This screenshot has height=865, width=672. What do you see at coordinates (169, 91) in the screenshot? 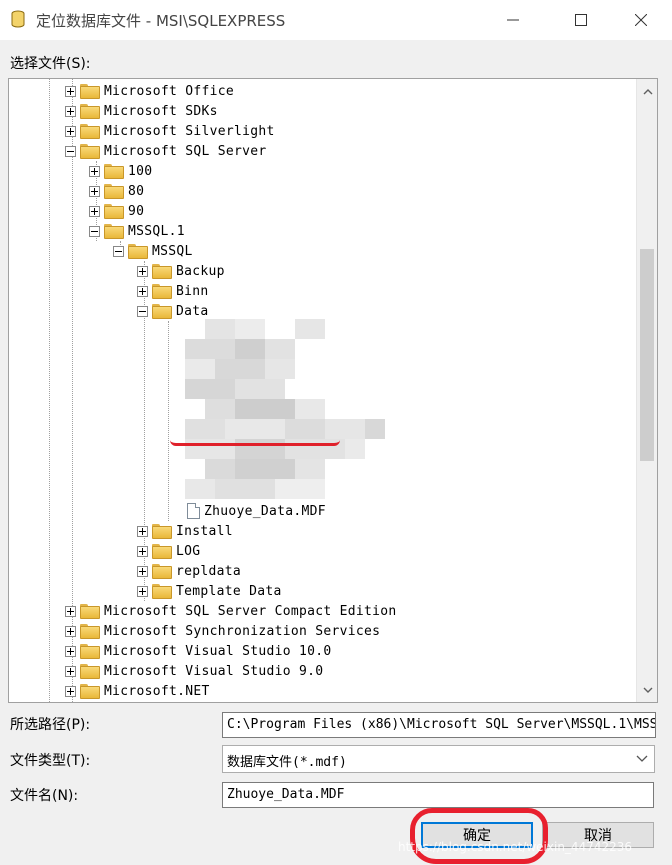
I see `tree-item-label: Microsoft Office` at bounding box center [169, 91].